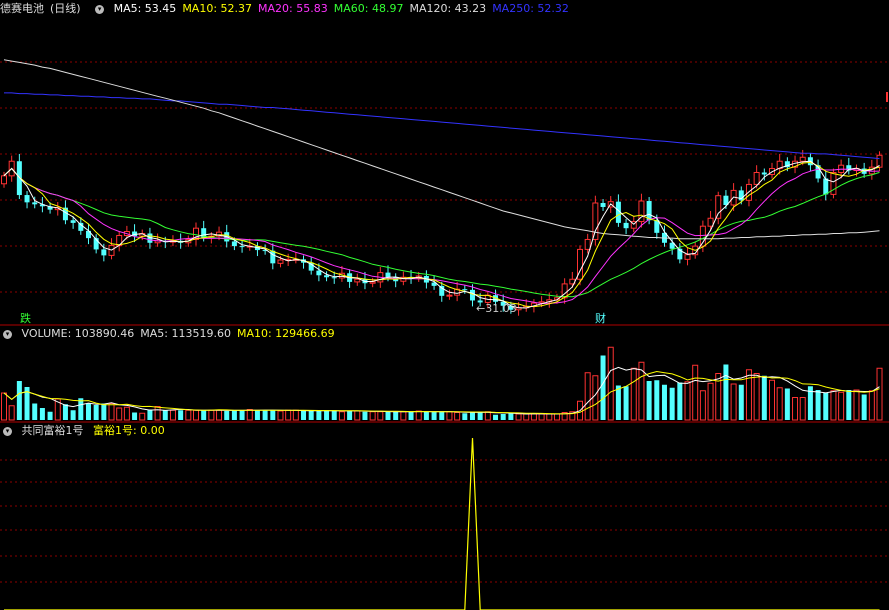 This screenshot has width=889, height=610. Describe the element at coordinates (530, 8) in the screenshot. I see `legend-item: MA250: 52.32` at that location.